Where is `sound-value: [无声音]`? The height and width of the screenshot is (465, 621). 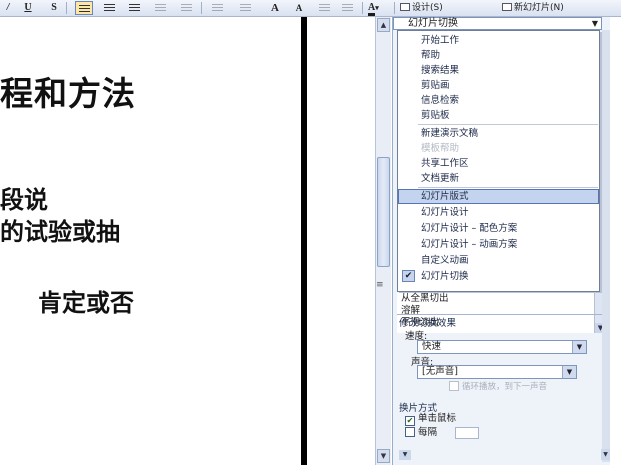 sound-value: [无声音] is located at coordinates (440, 371).